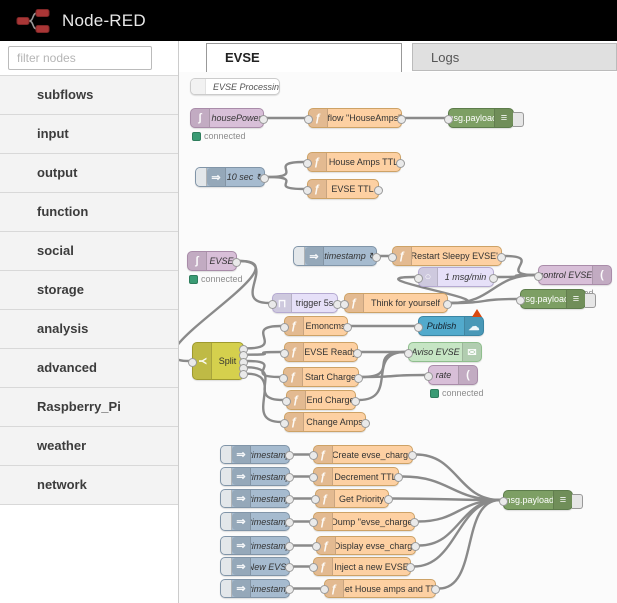 The width and height of the screenshot is (617, 603). What do you see at coordinates (380, 588) in the screenshot?
I see `node-get-house-amps-and-ttl: ƒGet House amps and TTL` at bounding box center [380, 588].